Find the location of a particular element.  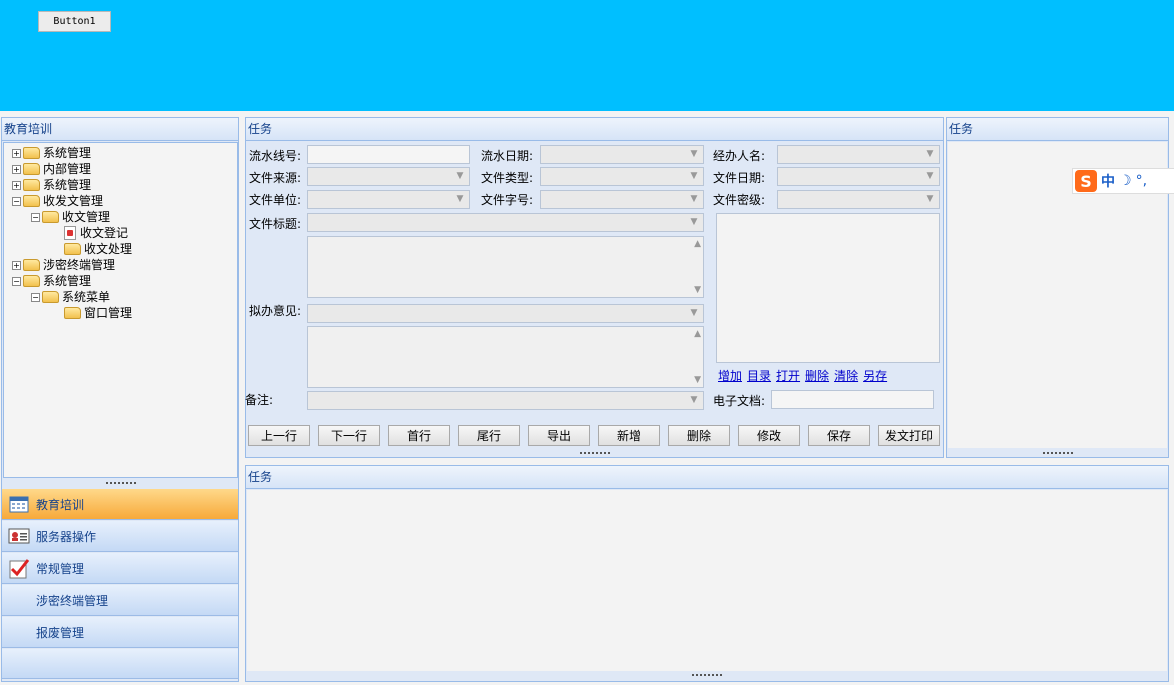

last-row-button: 尾行 is located at coordinates (489, 435).